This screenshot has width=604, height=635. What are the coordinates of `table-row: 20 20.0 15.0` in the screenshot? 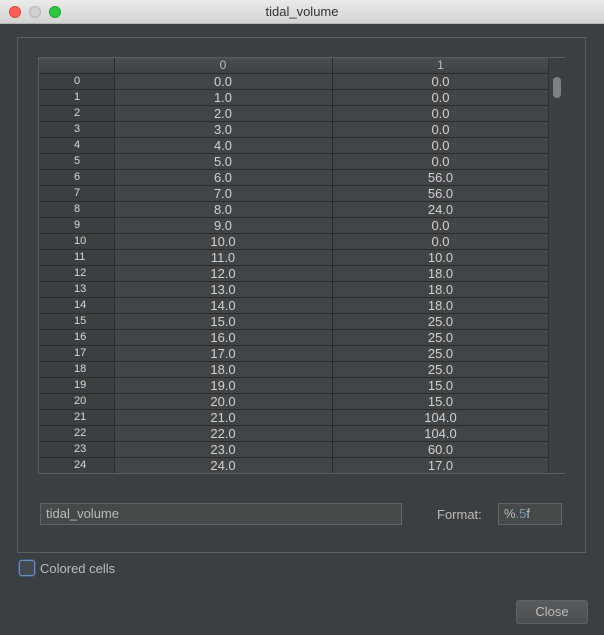 It's located at (294, 401).